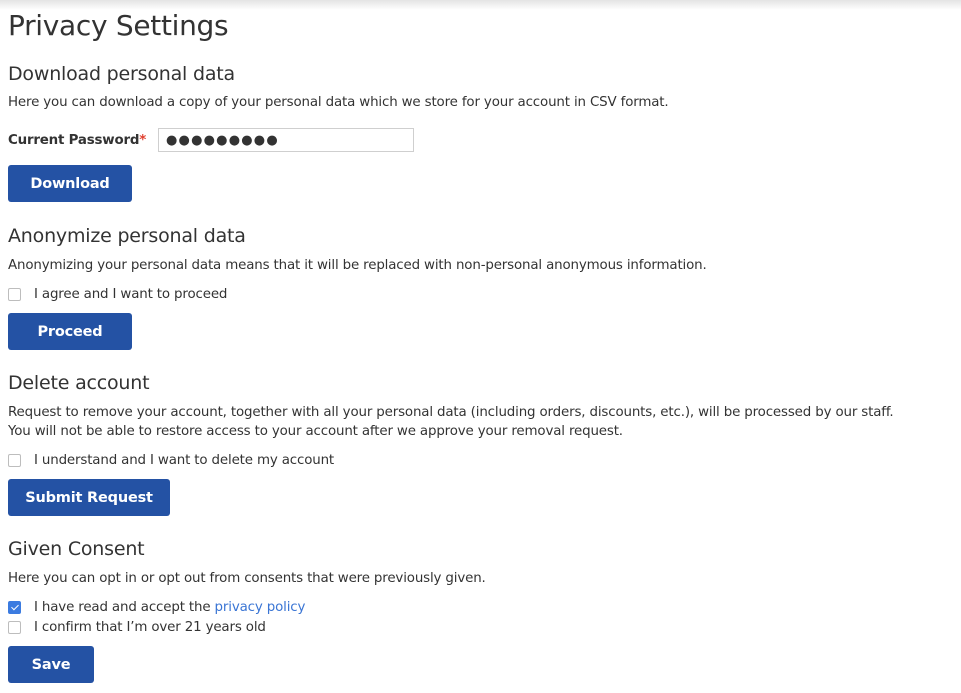 This screenshot has height=693, width=961. What do you see at coordinates (286, 140) in the screenshot?
I see `current-password-input` at bounding box center [286, 140].